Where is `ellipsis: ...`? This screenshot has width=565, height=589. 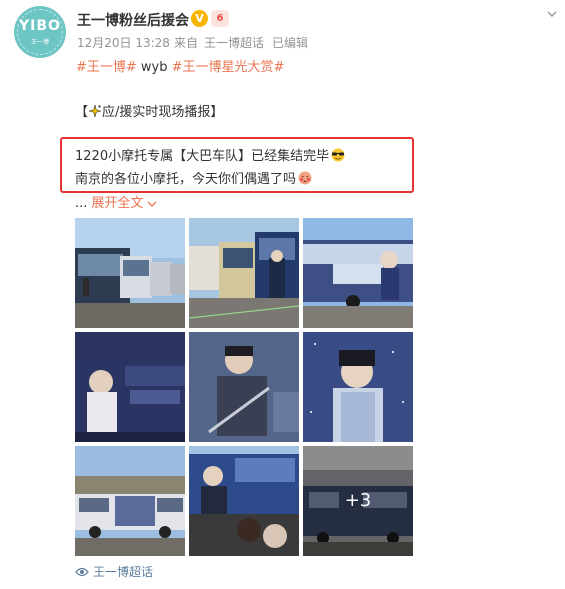
ellipsis: ... is located at coordinates (81, 203).